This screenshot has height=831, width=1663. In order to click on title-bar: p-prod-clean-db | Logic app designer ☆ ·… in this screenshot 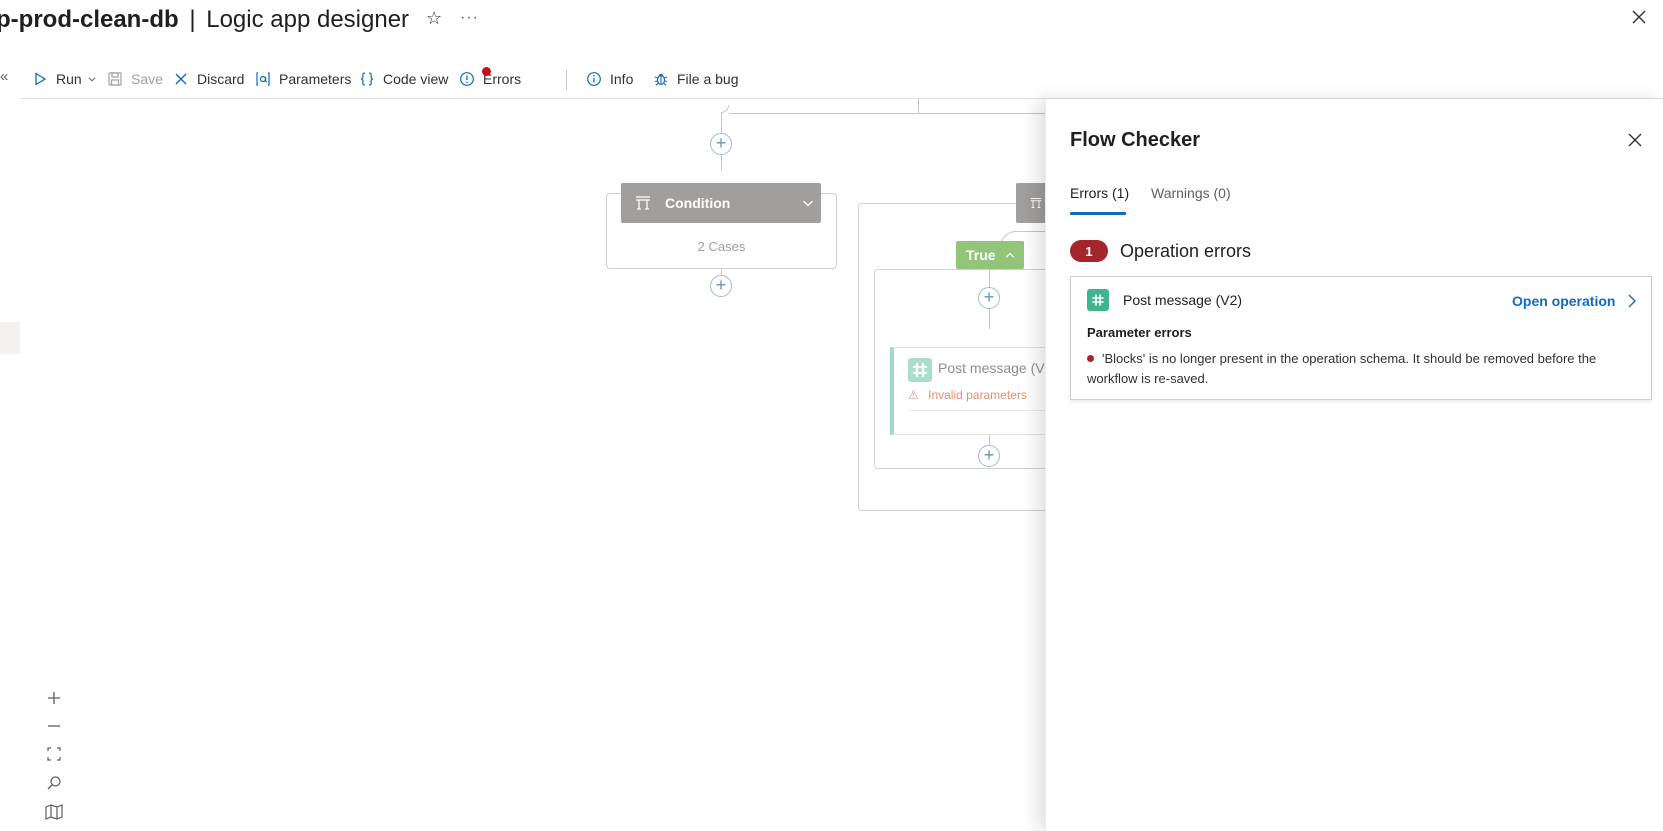, I will do `click(831, 22)`.